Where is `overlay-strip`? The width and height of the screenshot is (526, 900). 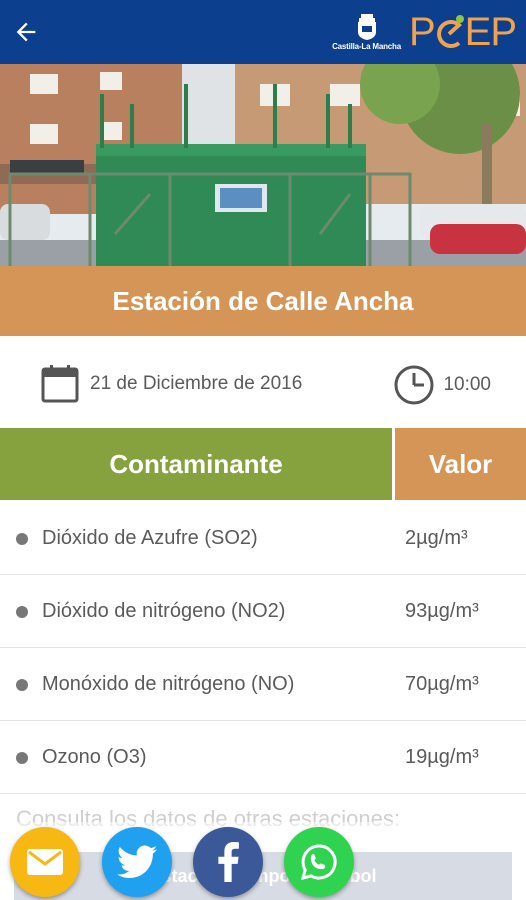 overlay-strip is located at coordinates (263, 837).